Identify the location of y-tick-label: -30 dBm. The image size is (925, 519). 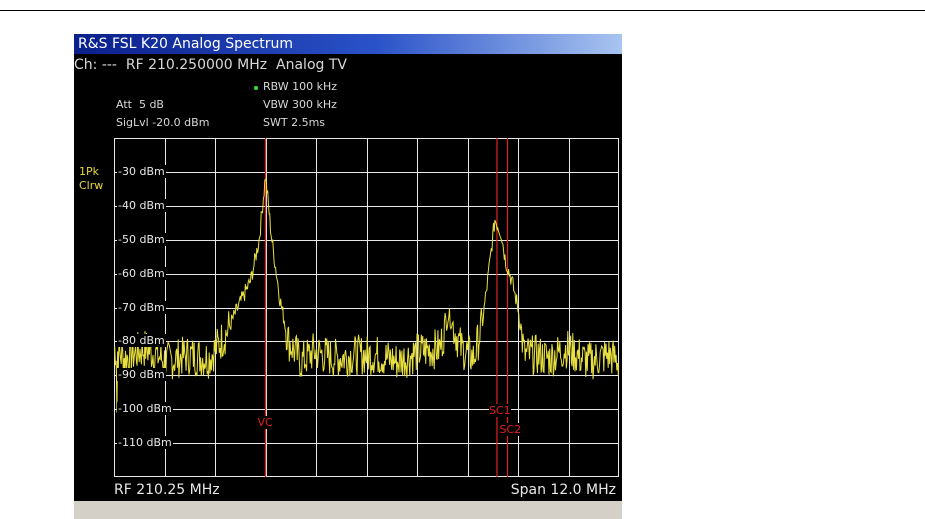
(141, 171).